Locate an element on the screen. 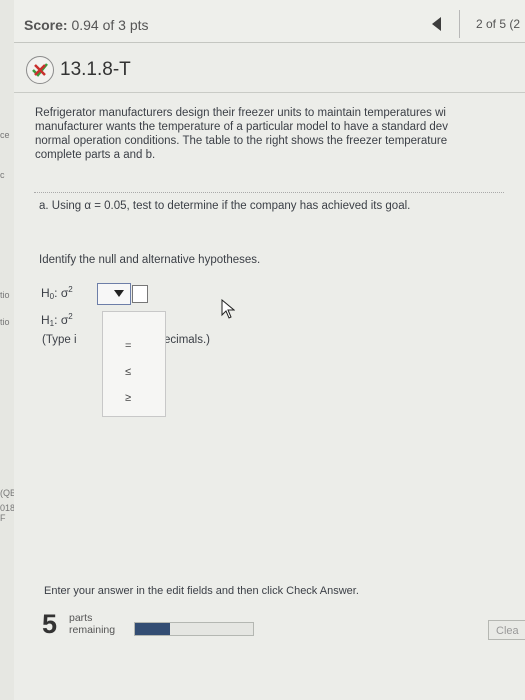  dropdown-option-greater-equal: ≥ is located at coordinates (128, 398).